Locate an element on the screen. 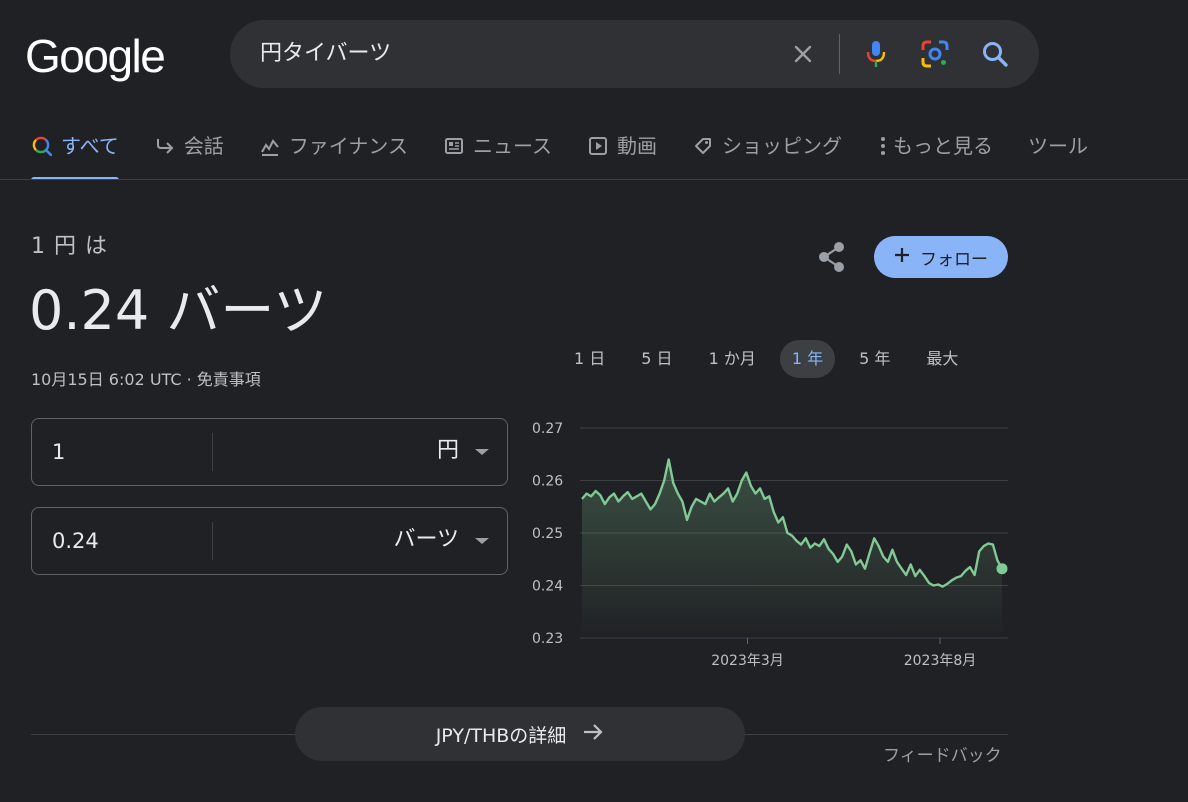 The width and height of the screenshot is (1188, 802). tab-label: ニュース is located at coordinates (513, 146).